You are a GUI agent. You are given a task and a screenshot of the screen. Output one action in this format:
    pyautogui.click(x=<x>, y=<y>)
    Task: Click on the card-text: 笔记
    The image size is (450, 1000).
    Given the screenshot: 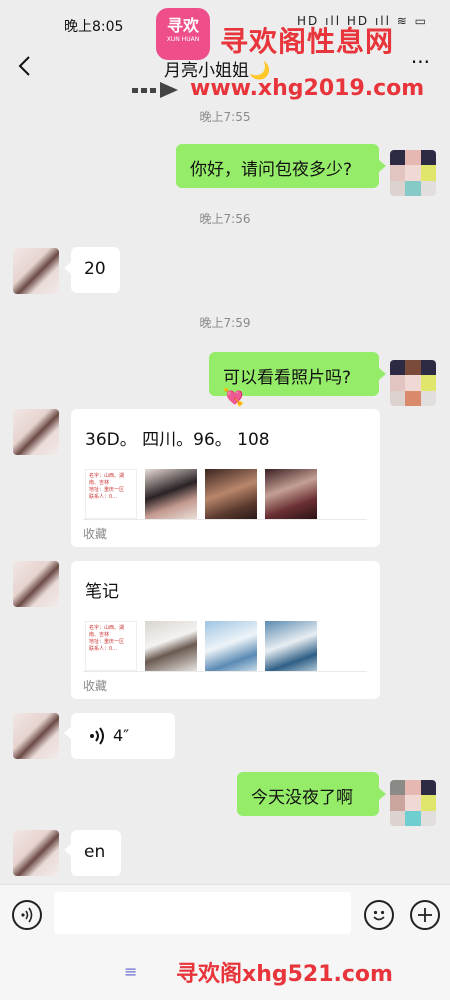 What is the action you would take?
    pyautogui.click(x=102, y=592)
    